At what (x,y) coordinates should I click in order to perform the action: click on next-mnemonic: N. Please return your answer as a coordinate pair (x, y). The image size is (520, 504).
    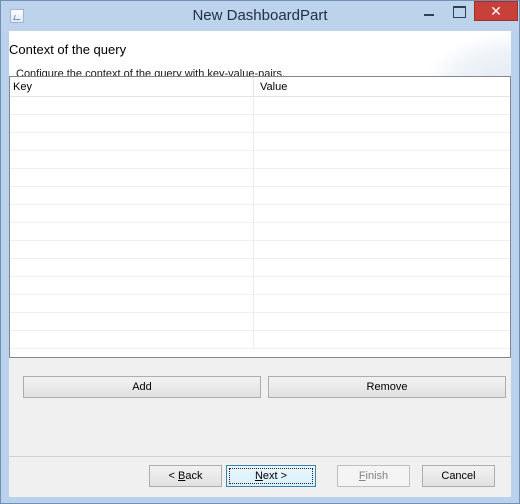
    Looking at the image, I should click on (258, 476).